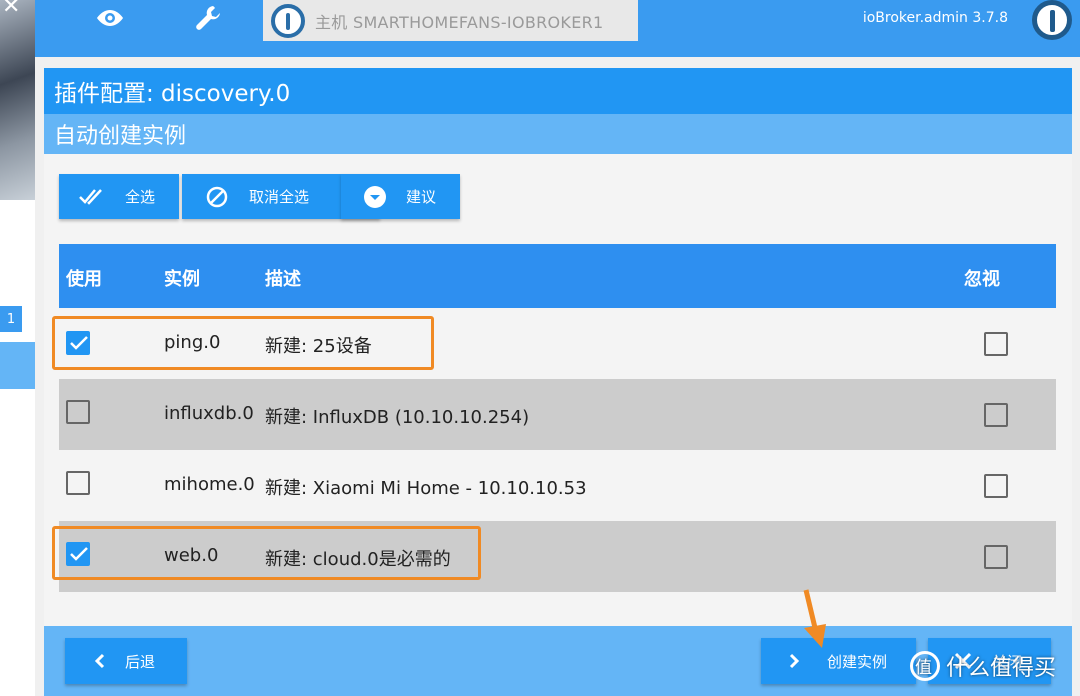 The image size is (1080, 696). What do you see at coordinates (426, 488) in the screenshot?
I see `description-cell: 新建: Xiaomi Mi Home - 10.10.10.53` at bounding box center [426, 488].